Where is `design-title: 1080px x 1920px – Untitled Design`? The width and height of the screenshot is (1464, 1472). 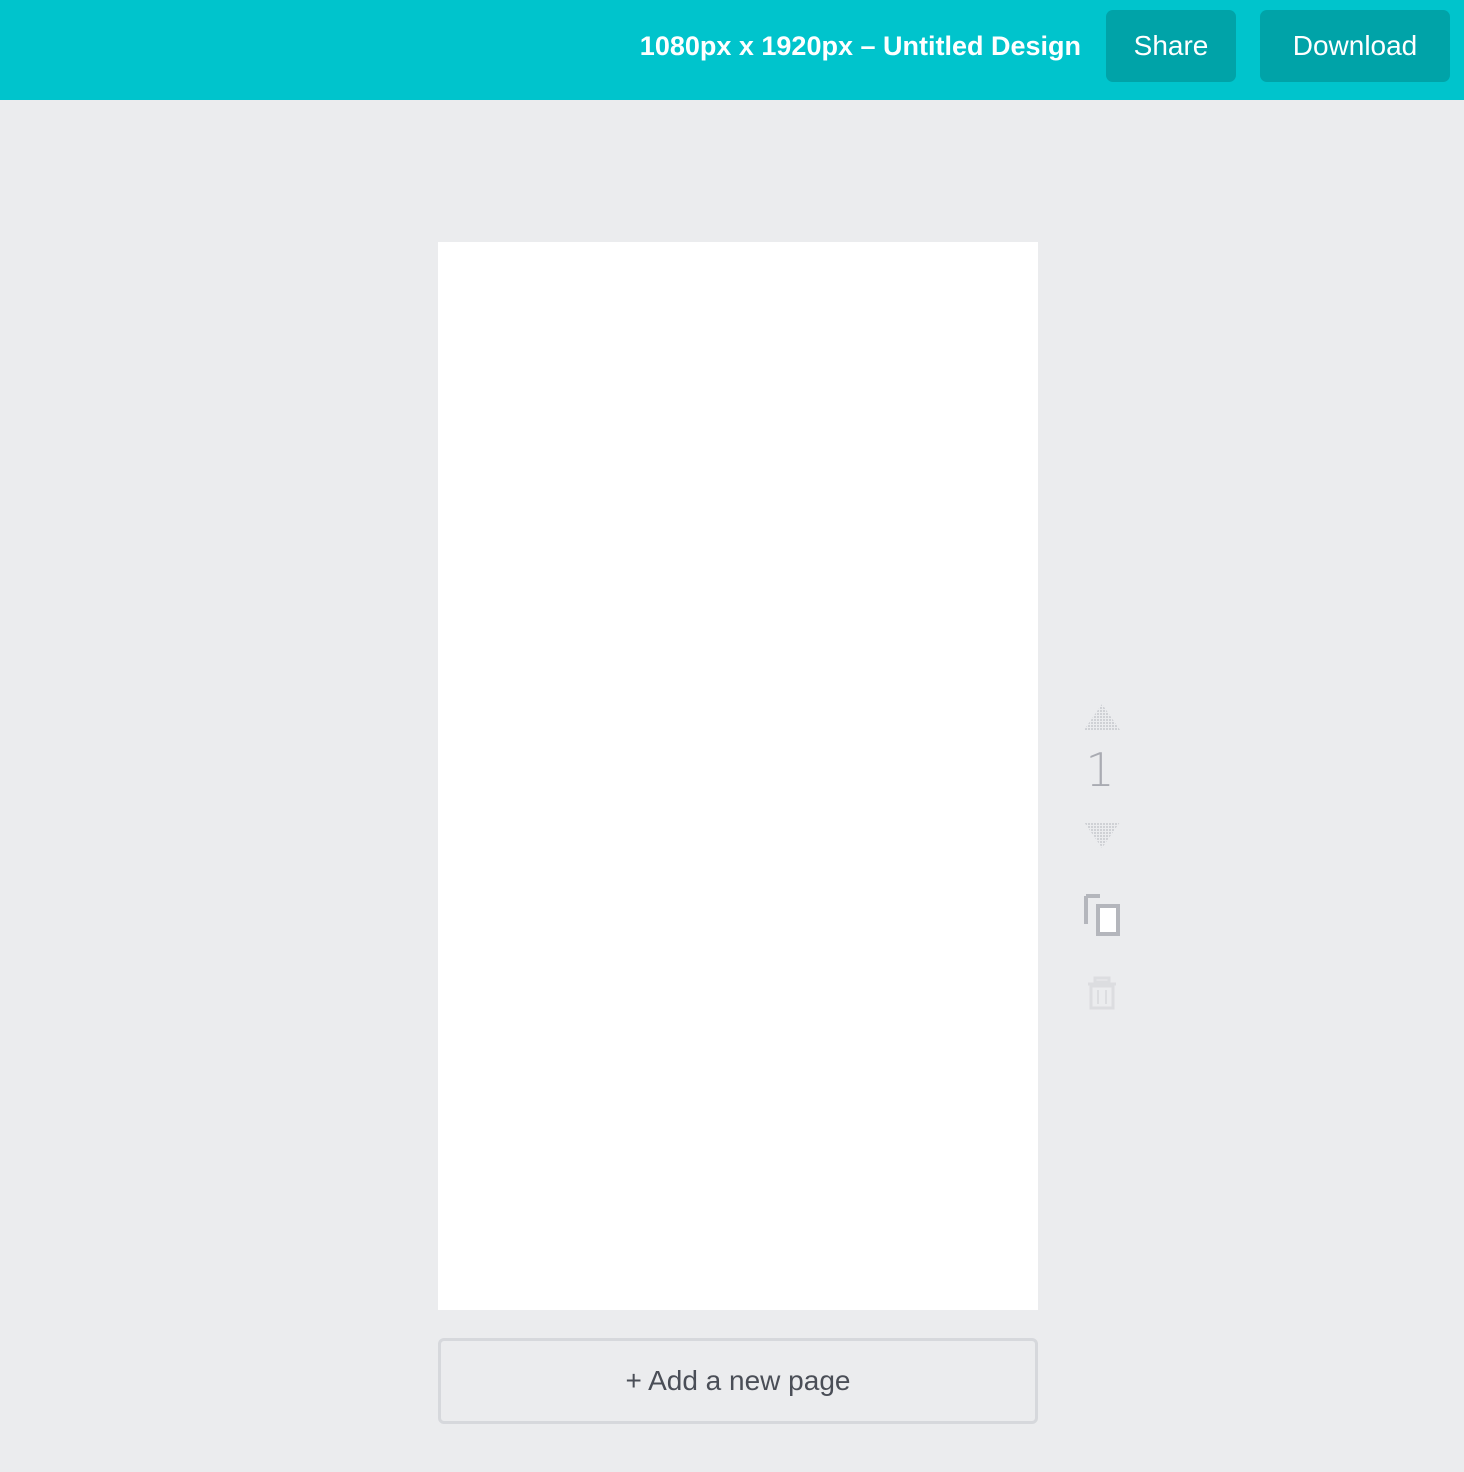 design-title: 1080px x 1920px – Untitled Design is located at coordinates (860, 46).